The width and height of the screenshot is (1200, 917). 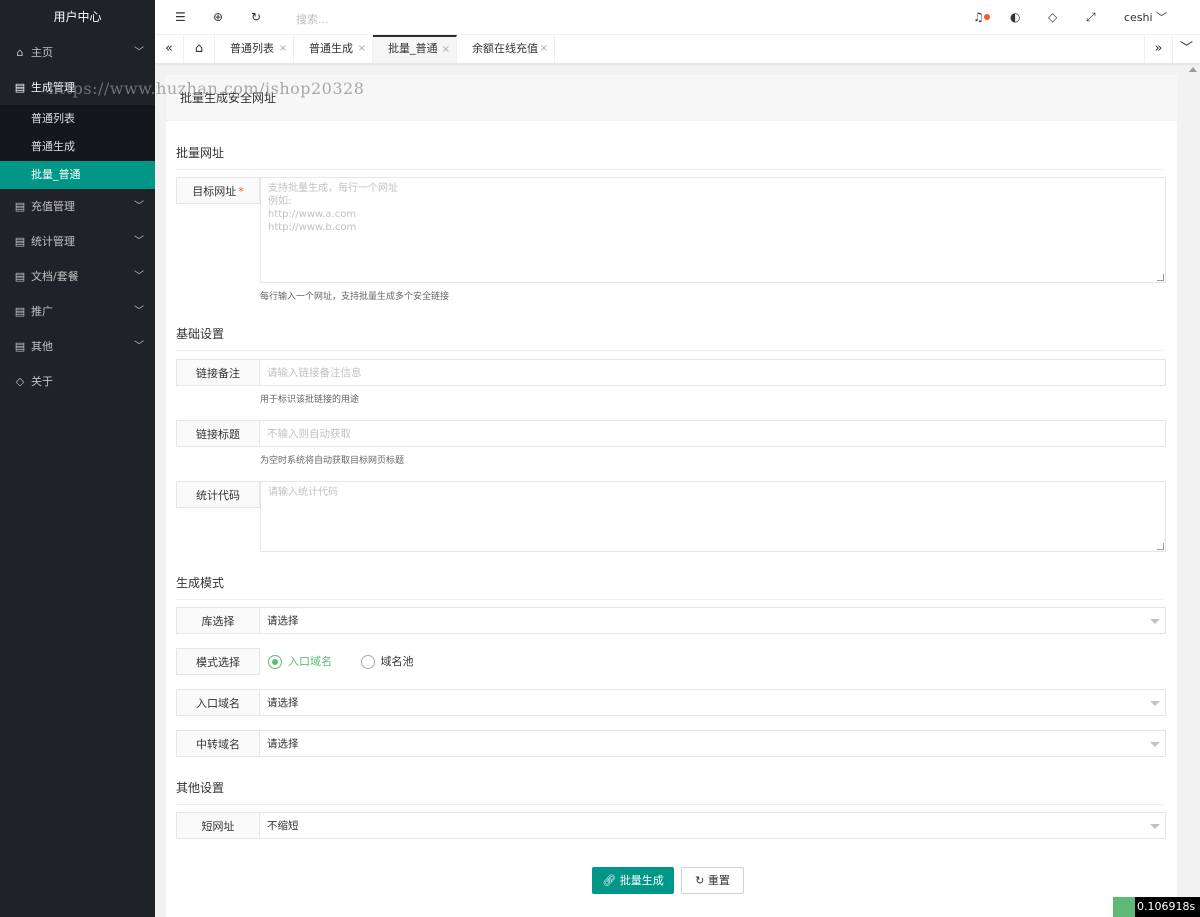 I want to click on scrollbar-up-arrow, so click(x=1193, y=69).